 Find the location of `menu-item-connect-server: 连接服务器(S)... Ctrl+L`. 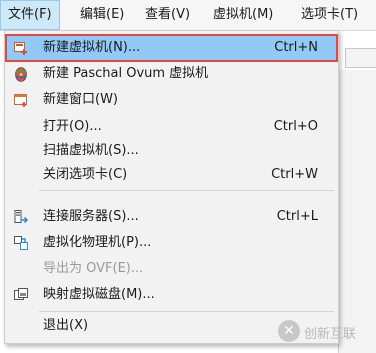

menu-item-connect-server: 连接服务器(S)... Ctrl+L is located at coordinates (171, 217).